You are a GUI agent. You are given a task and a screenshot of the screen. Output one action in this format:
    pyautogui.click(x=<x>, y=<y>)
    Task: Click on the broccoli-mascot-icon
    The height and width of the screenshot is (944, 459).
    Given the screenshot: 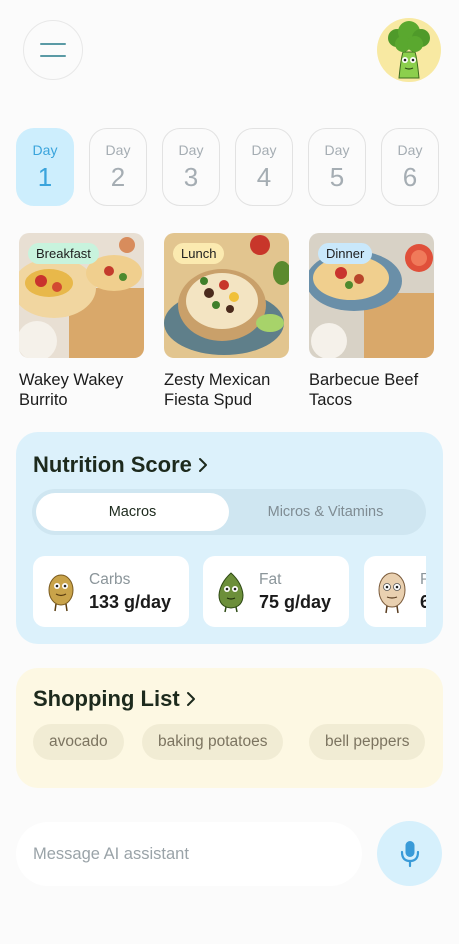 What is the action you would take?
    pyautogui.click(x=409, y=50)
    